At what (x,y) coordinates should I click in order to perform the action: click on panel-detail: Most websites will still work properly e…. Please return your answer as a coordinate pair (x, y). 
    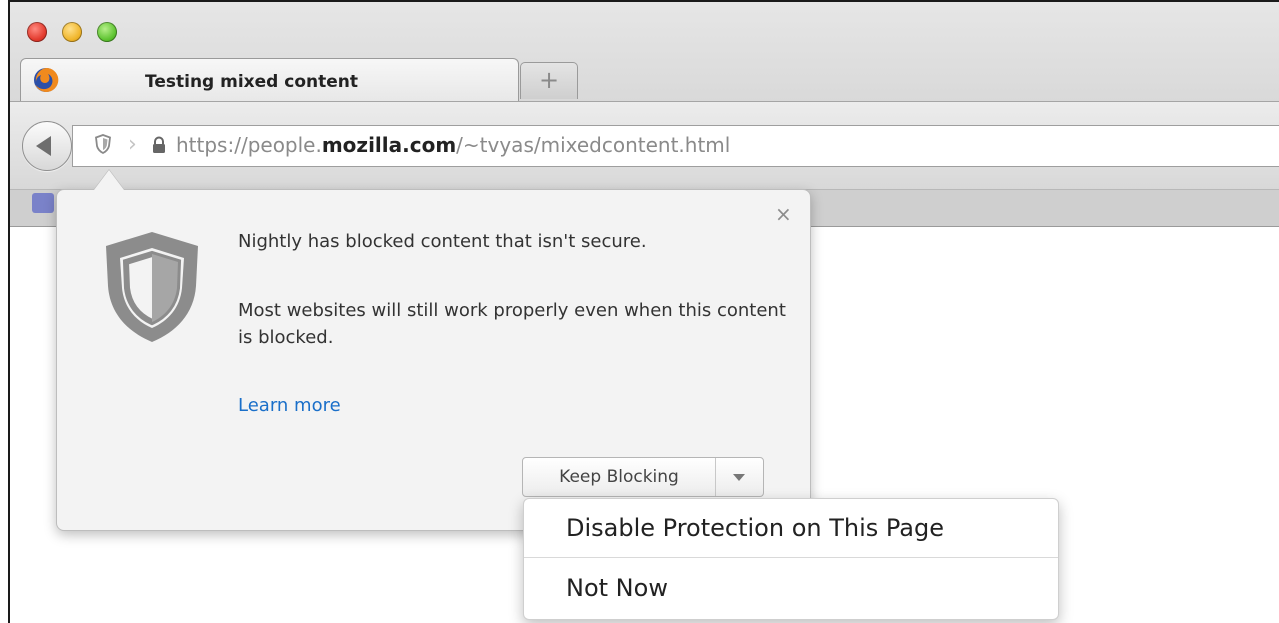
    Looking at the image, I should click on (512, 324).